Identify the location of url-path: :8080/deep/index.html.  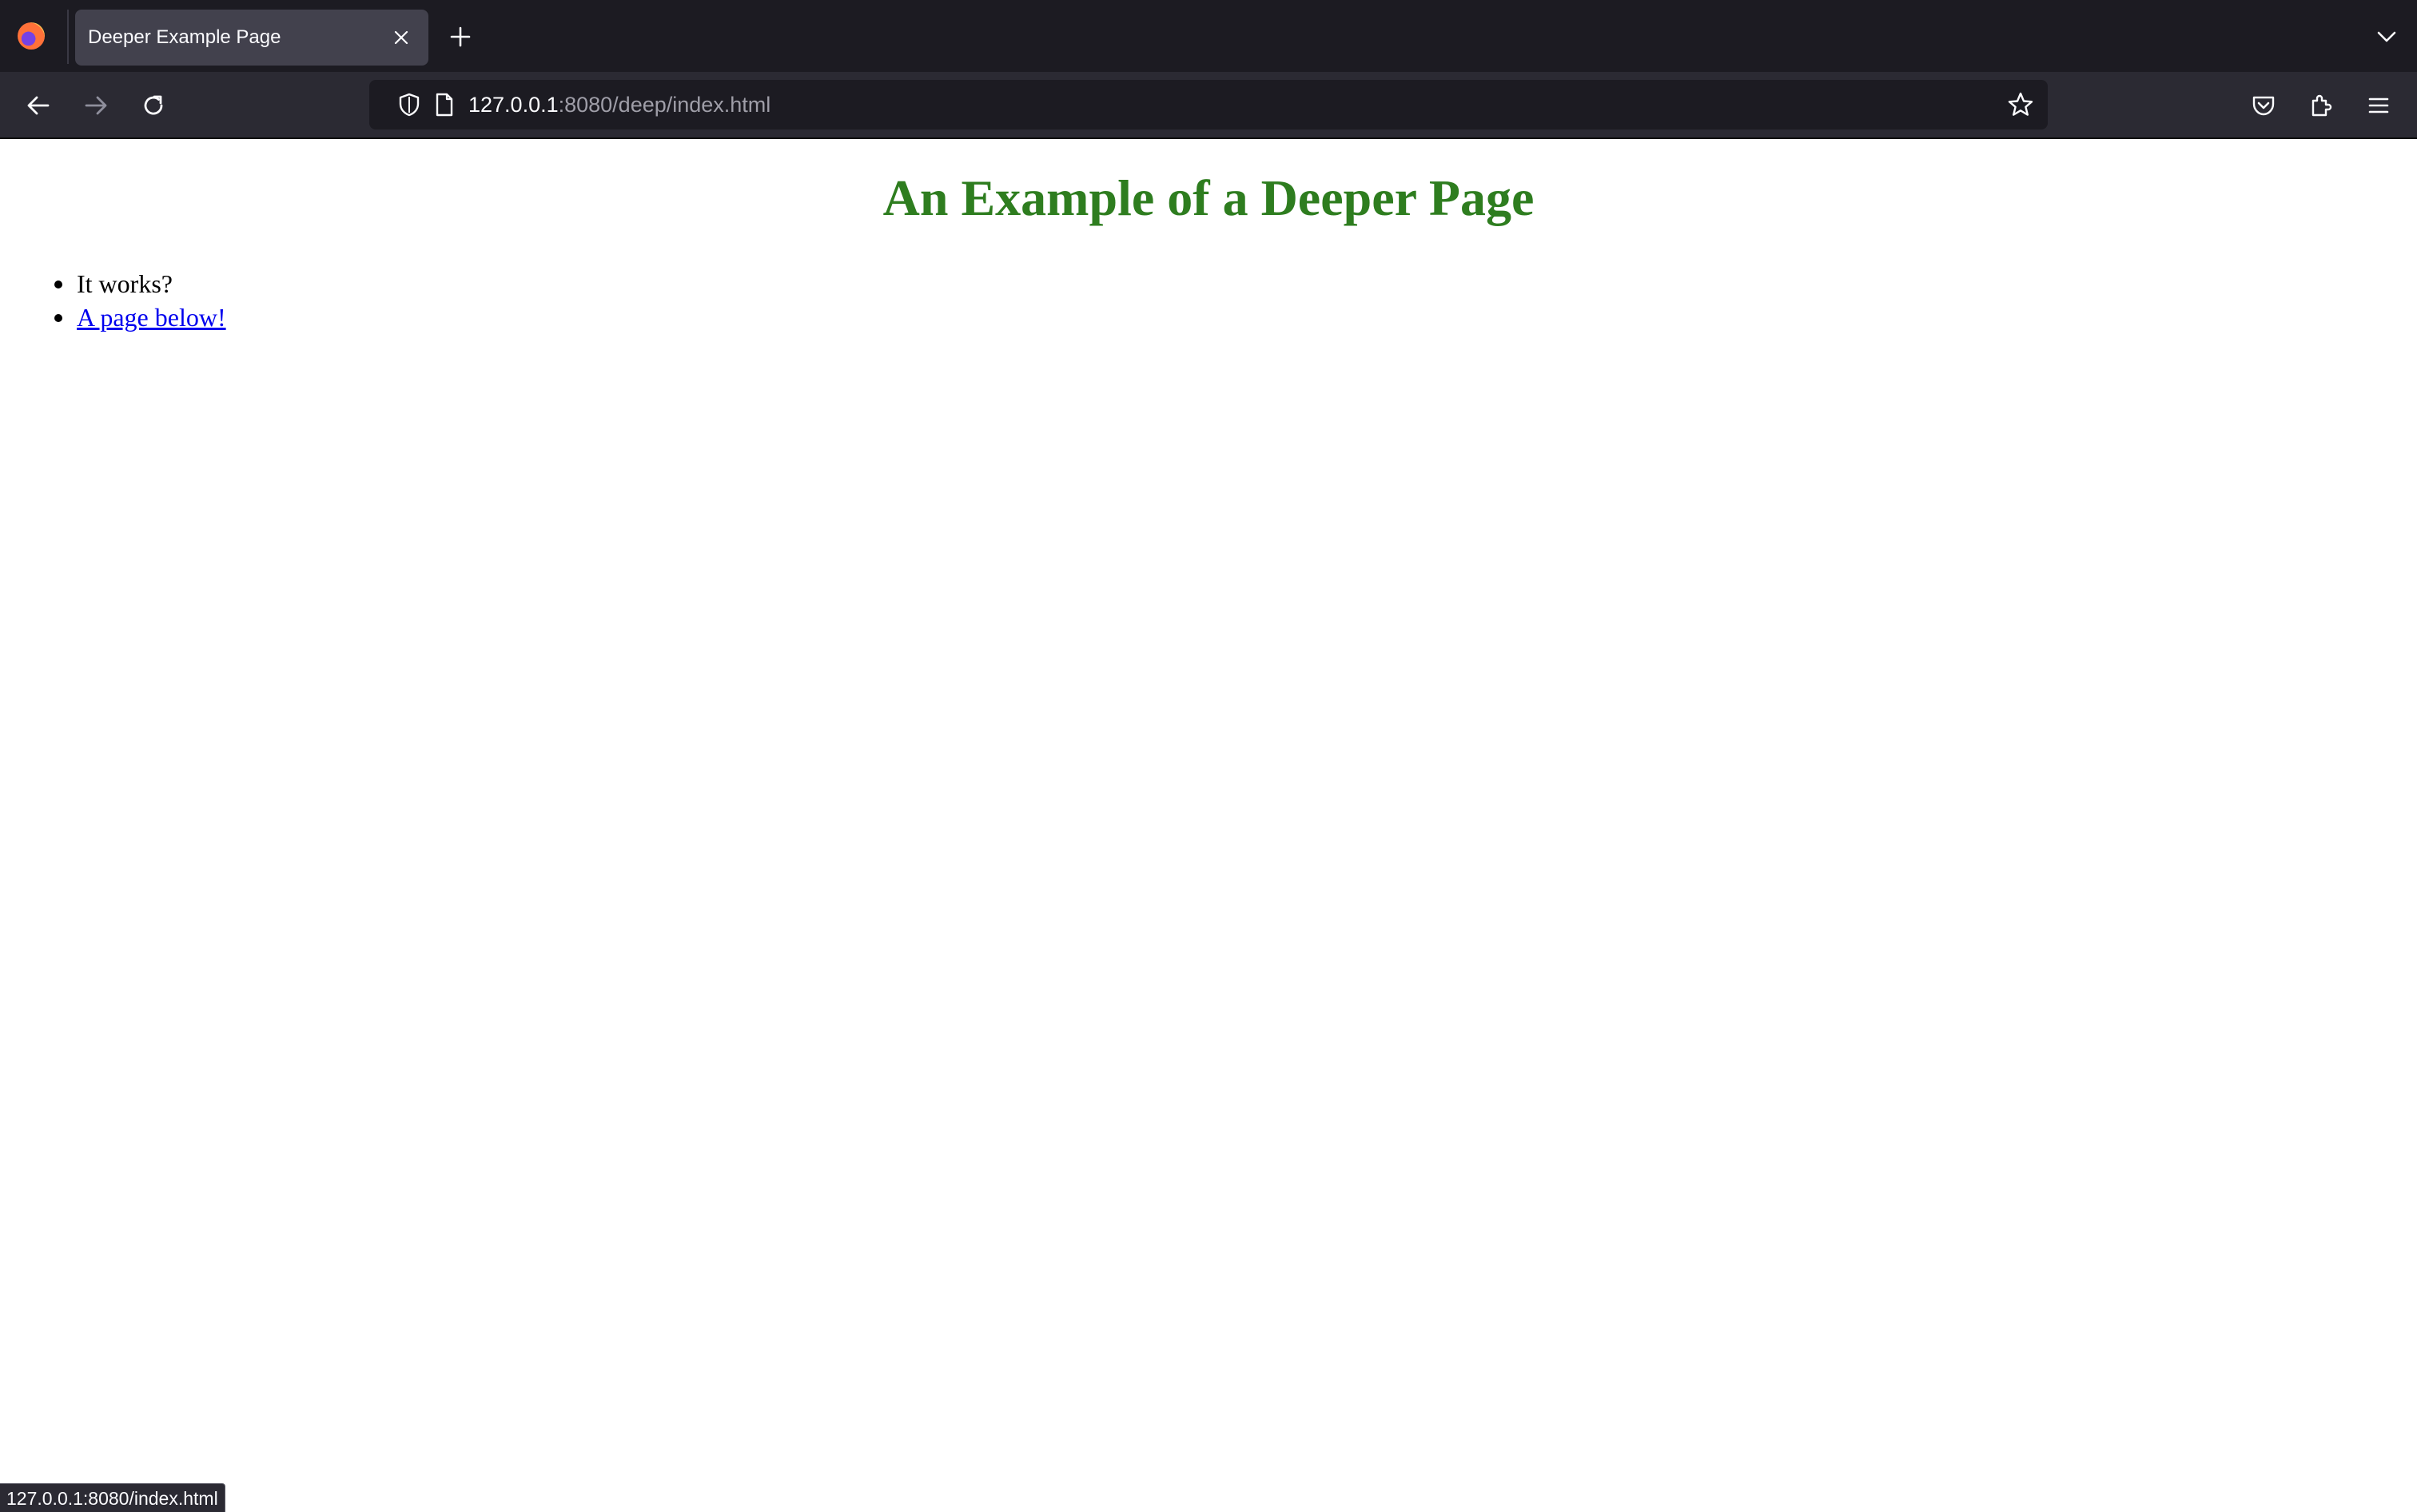
(664, 105).